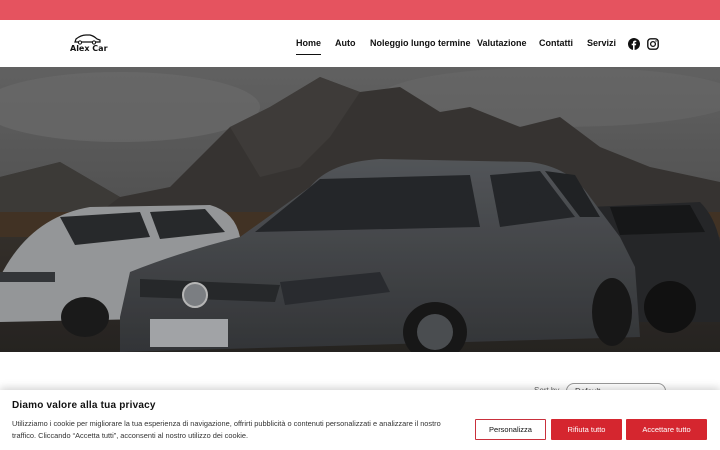 The image size is (720, 450). I want to click on reject-all-button: Rifiuta tutto, so click(586, 429).